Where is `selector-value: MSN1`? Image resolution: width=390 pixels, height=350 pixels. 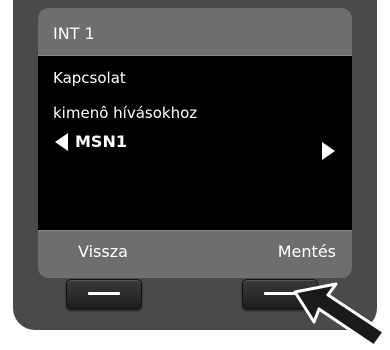
selector-value: MSN1 is located at coordinates (101, 141).